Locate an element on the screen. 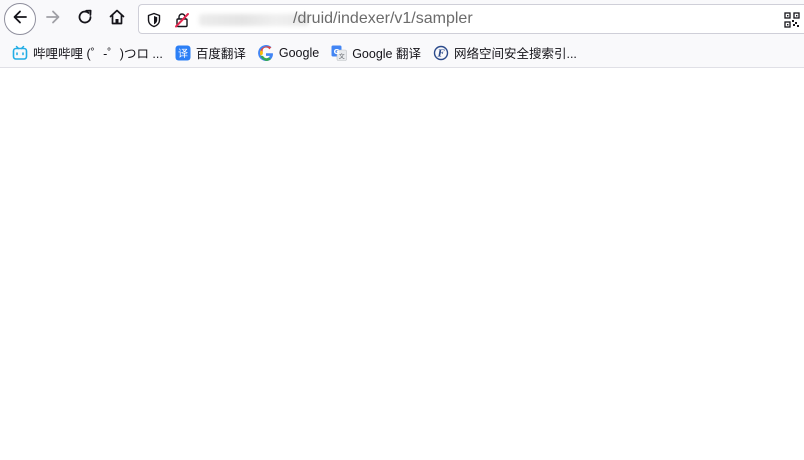 Image resolution: width=804 pixels, height=460 pixels. address-bar: /druid/indexer/v1/sampler is located at coordinates (471, 19).